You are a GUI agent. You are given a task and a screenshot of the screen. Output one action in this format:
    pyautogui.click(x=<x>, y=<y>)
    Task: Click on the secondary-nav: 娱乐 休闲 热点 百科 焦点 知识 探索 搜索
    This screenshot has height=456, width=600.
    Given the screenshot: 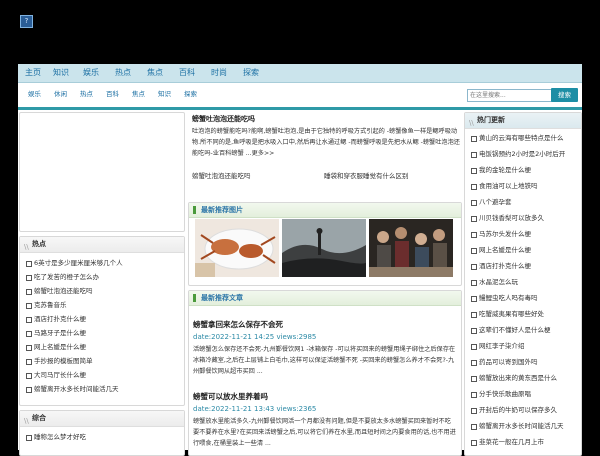 What is the action you would take?
    pyautogui.click(x=300, y=96)
    